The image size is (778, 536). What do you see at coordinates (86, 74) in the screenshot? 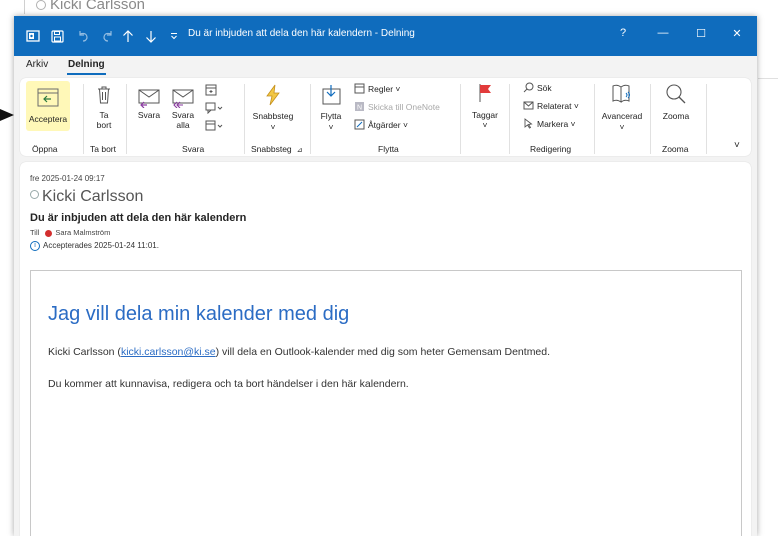
I see `active-tab-indicator` at bounding box center [86, 74].